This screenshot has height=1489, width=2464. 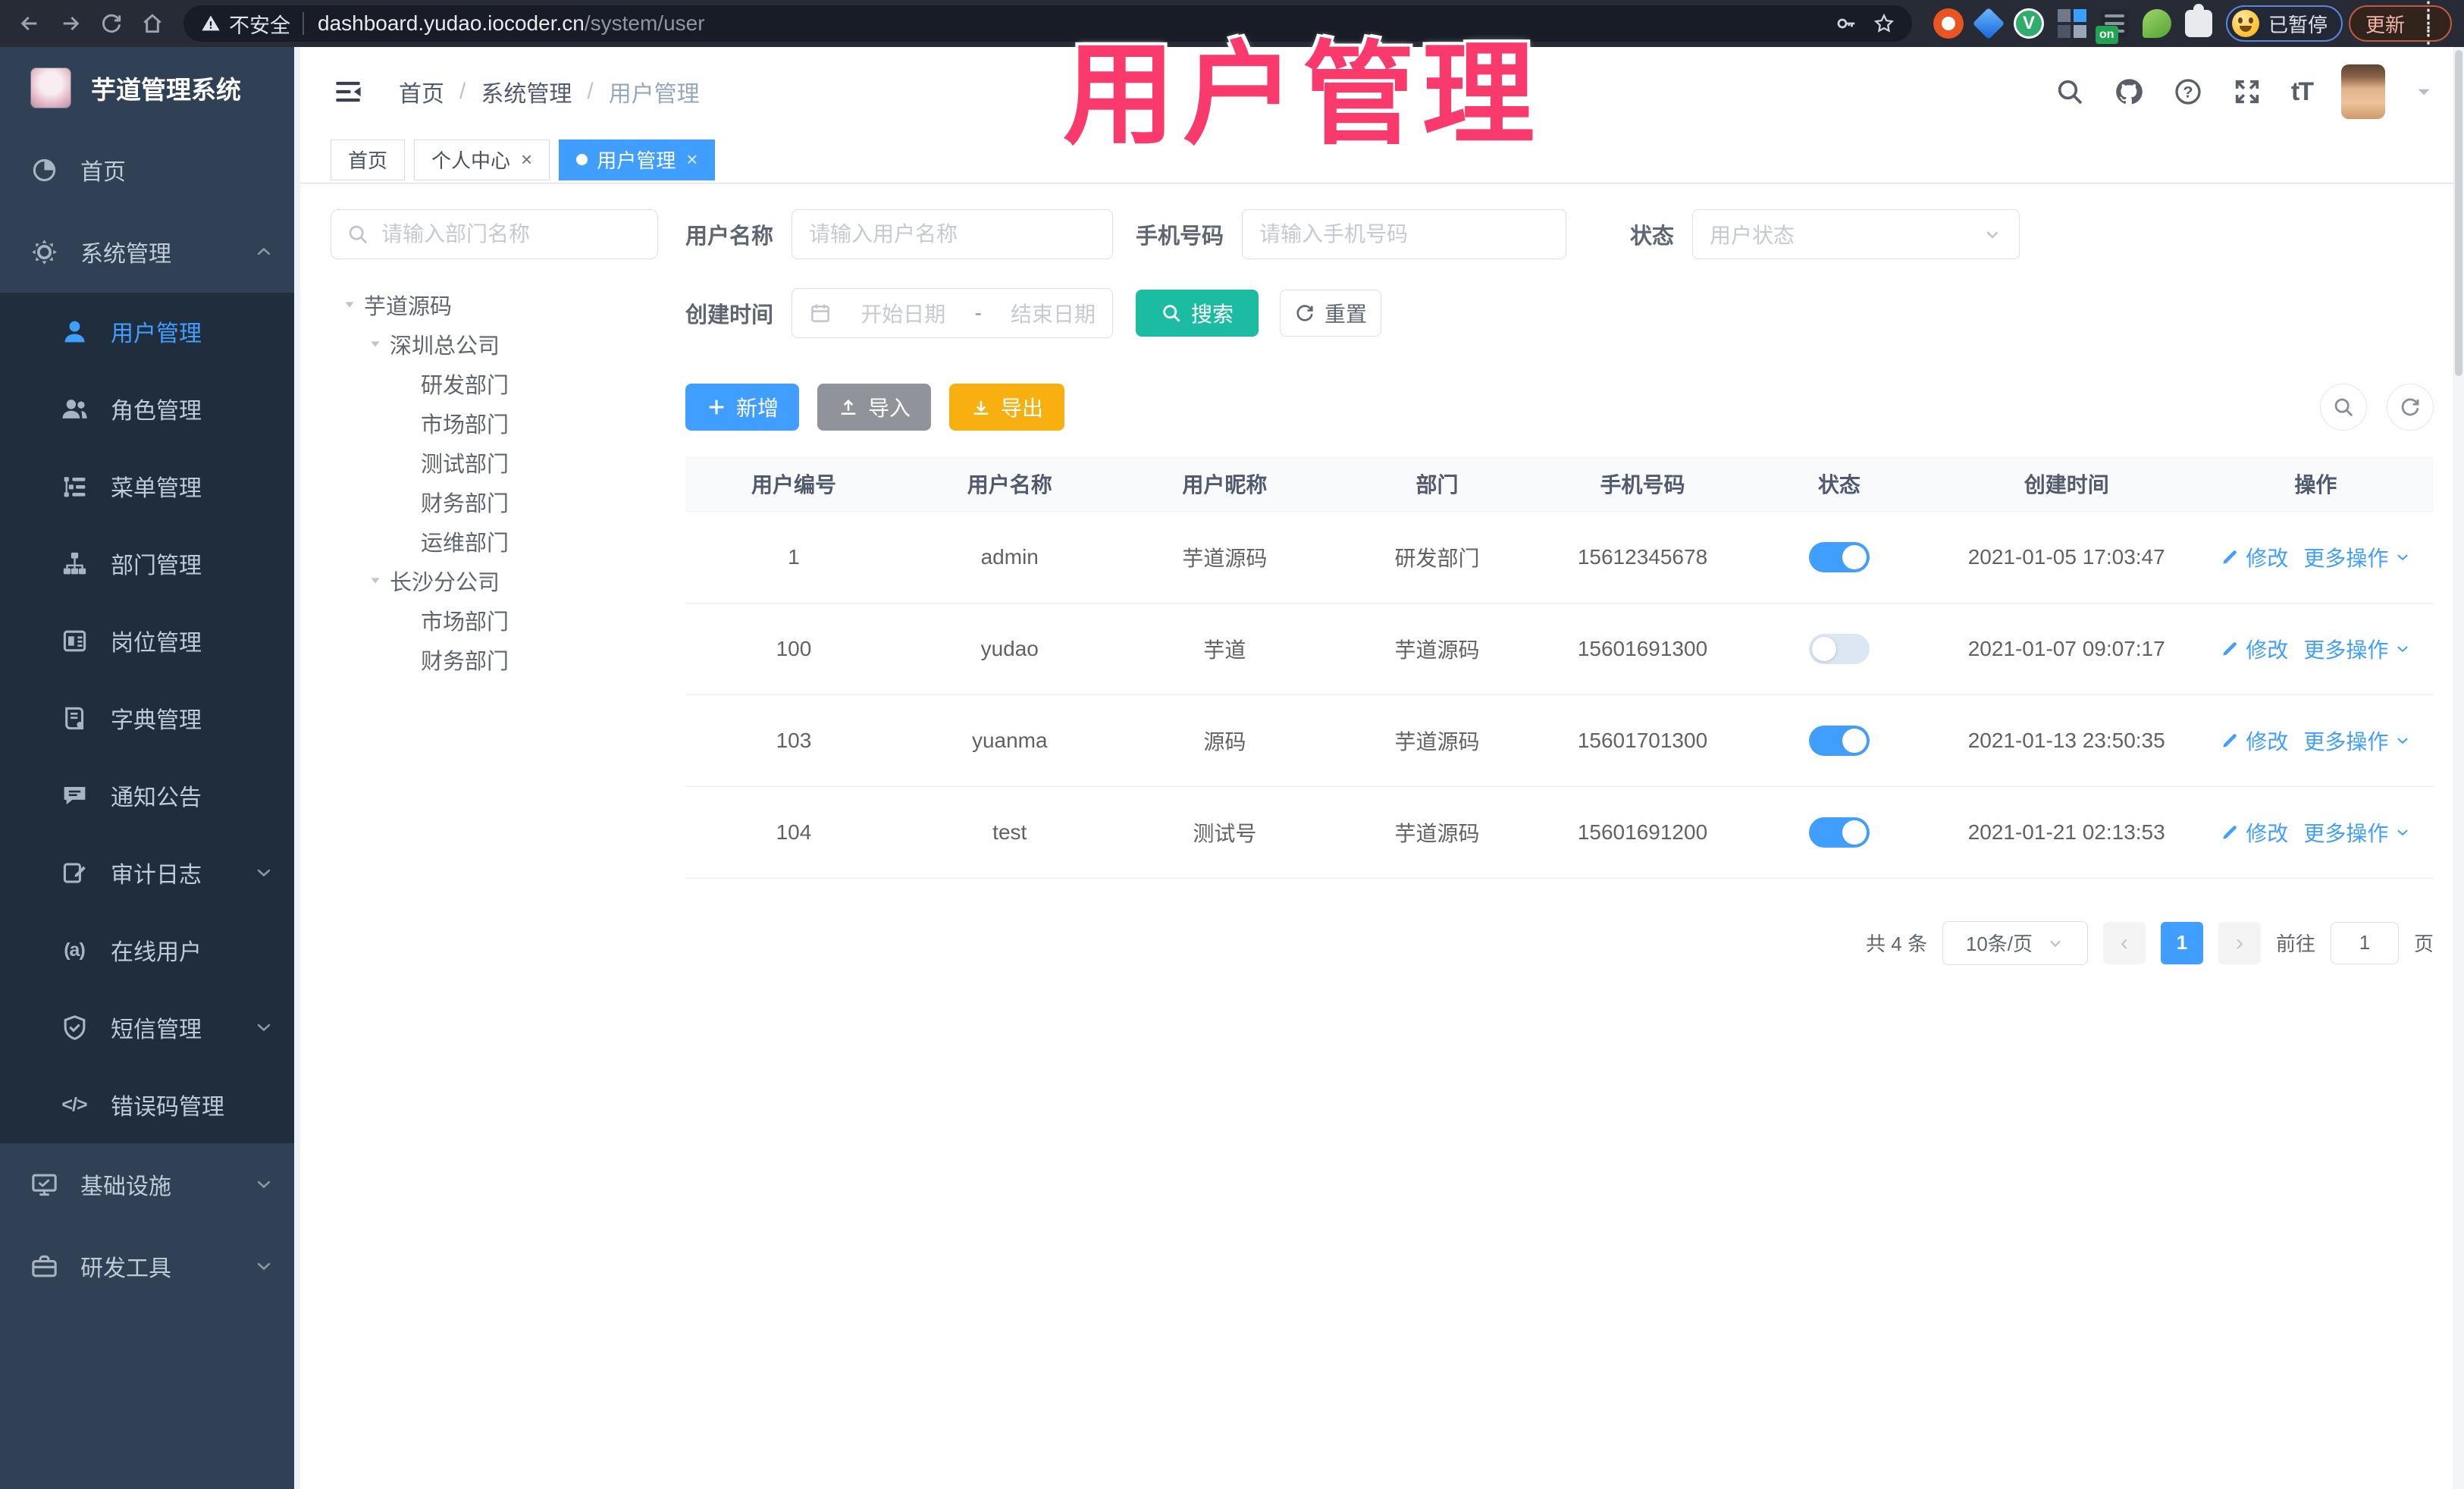 What do you see at coordinates (511, 23) in the screenshot?
I see `url-text: dashboard.yudao.iocoder.cn/system/user` at bounding box center [511, 23].